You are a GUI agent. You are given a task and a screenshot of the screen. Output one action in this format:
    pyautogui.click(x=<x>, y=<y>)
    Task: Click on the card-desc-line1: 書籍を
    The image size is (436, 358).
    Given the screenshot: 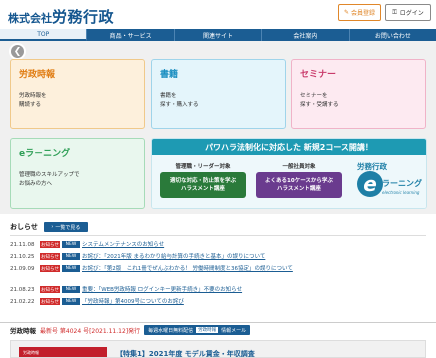 What is the action you would take?
    pyautogui.click(x=168, y=96)
    